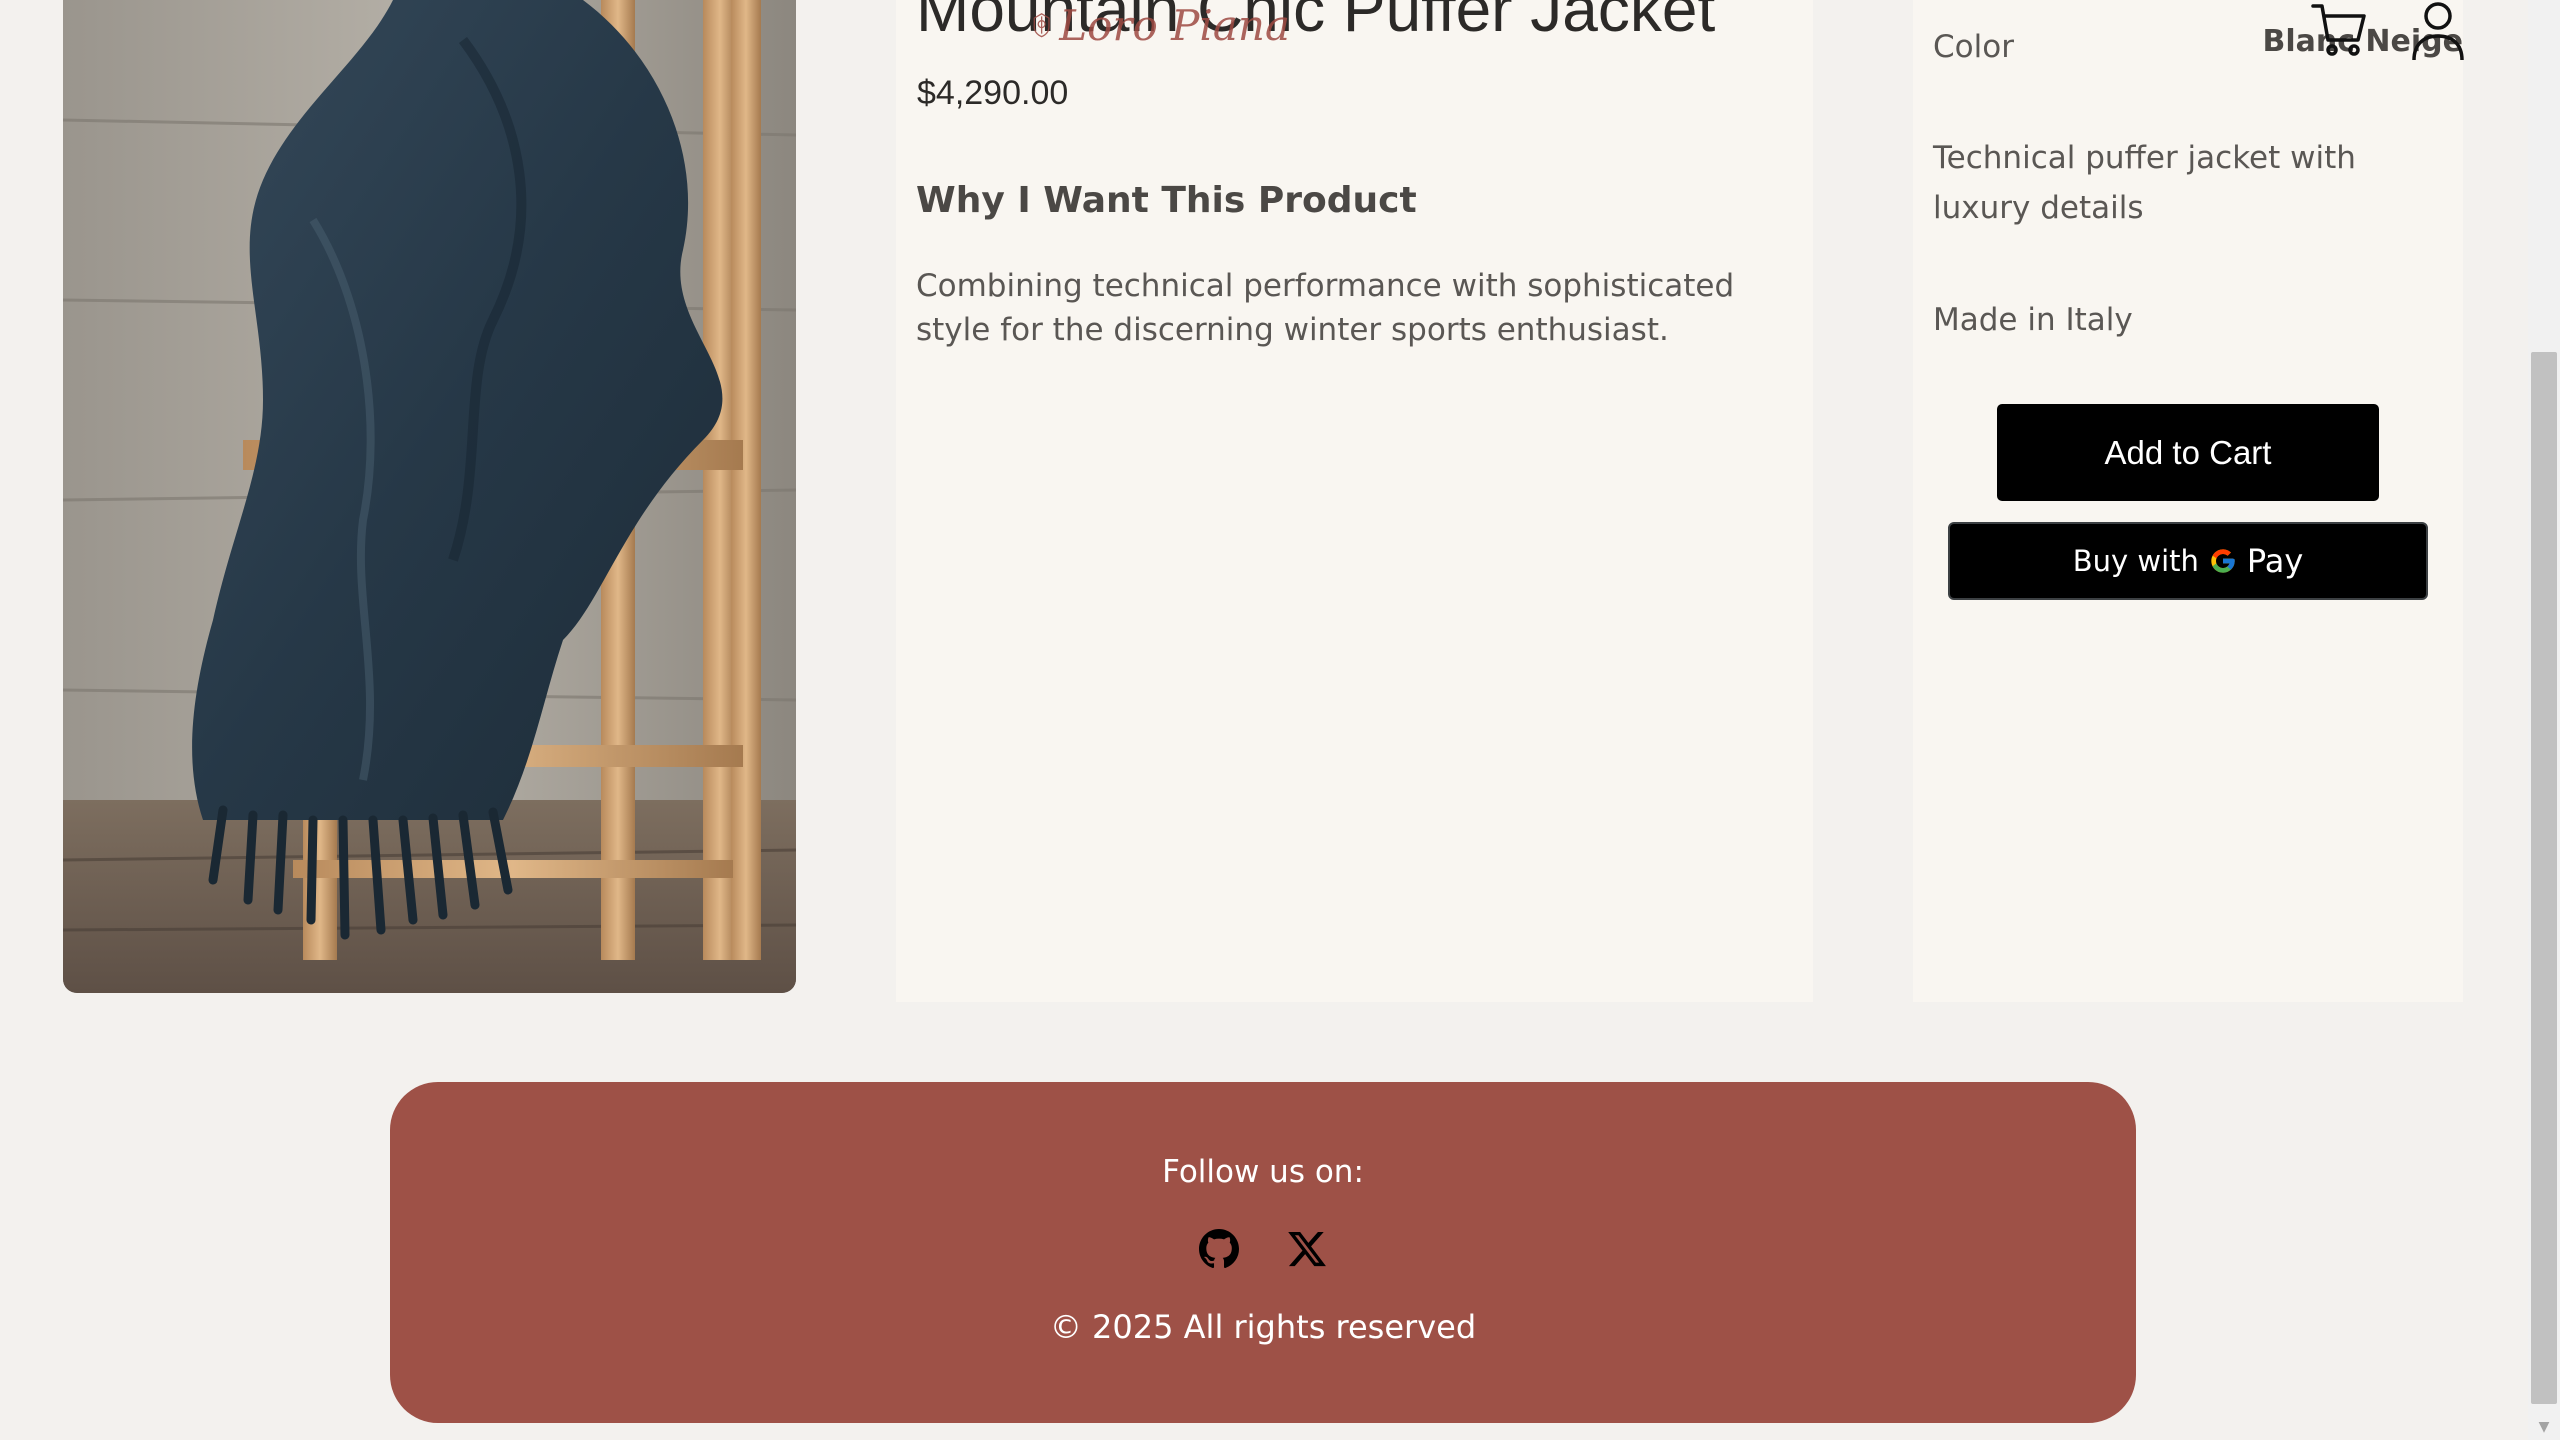 This screenshot has width=2560, height=1440. Describe the element at coordinates (2223, 561) in the screenshot. I see `google-g-icon` at that location.